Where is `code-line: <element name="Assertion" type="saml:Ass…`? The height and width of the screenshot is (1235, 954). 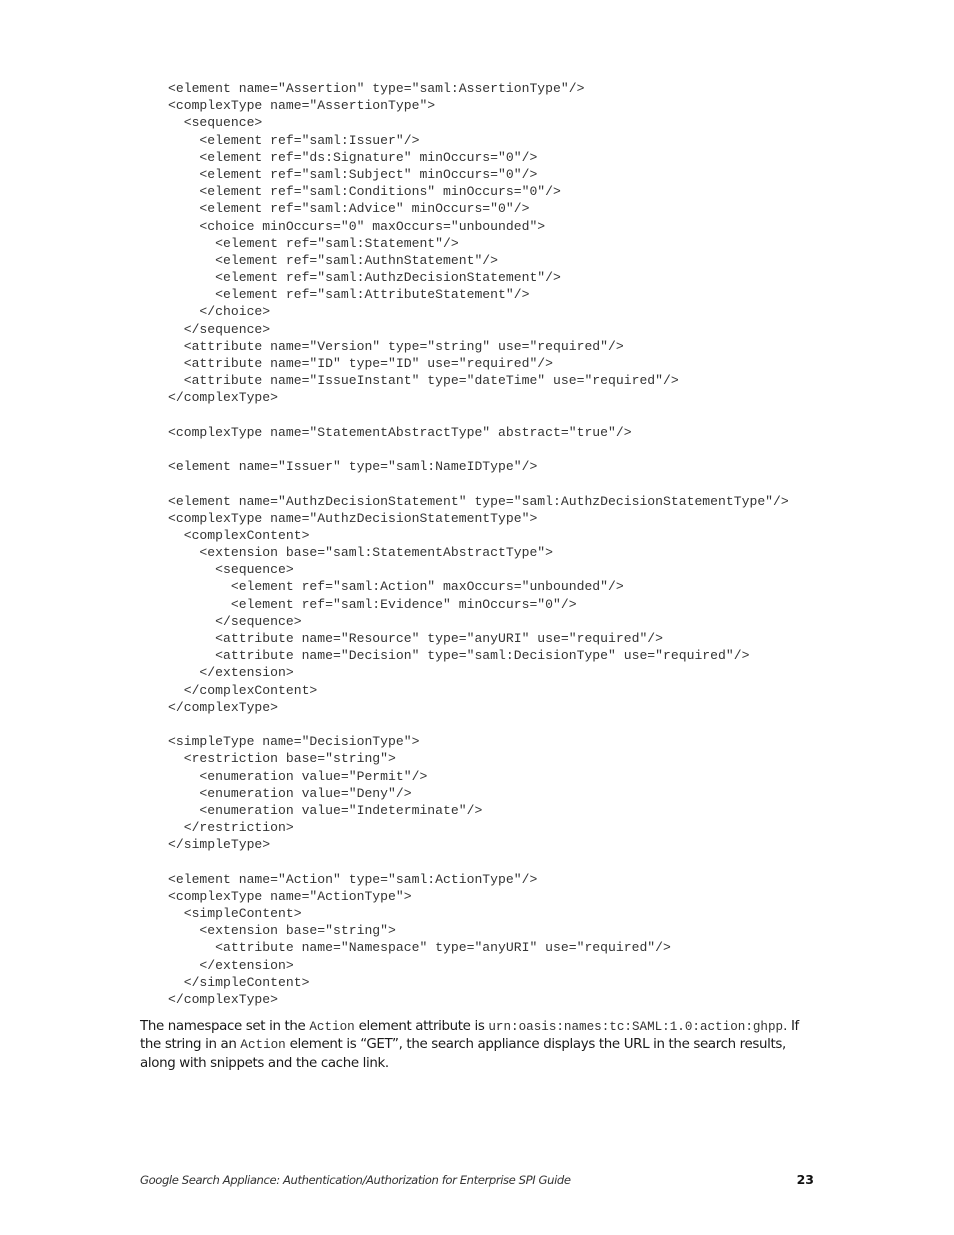 code-line: <element name="Assertion" type="saml:Ass… is located at coordinates (376, 88).